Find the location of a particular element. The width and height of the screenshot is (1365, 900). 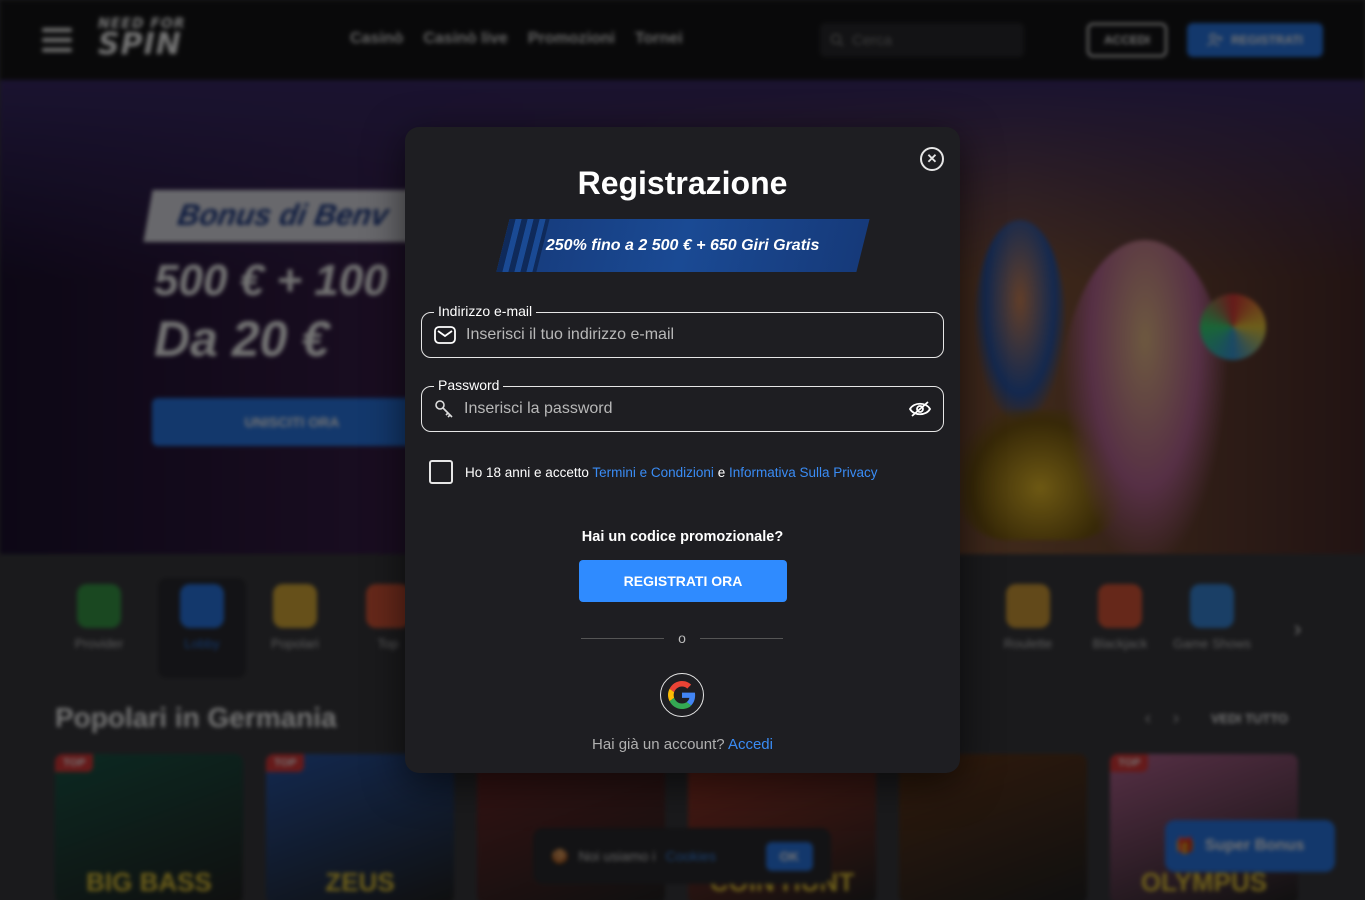

login-button: ACCEDI is located at coordinates (1127, 40).